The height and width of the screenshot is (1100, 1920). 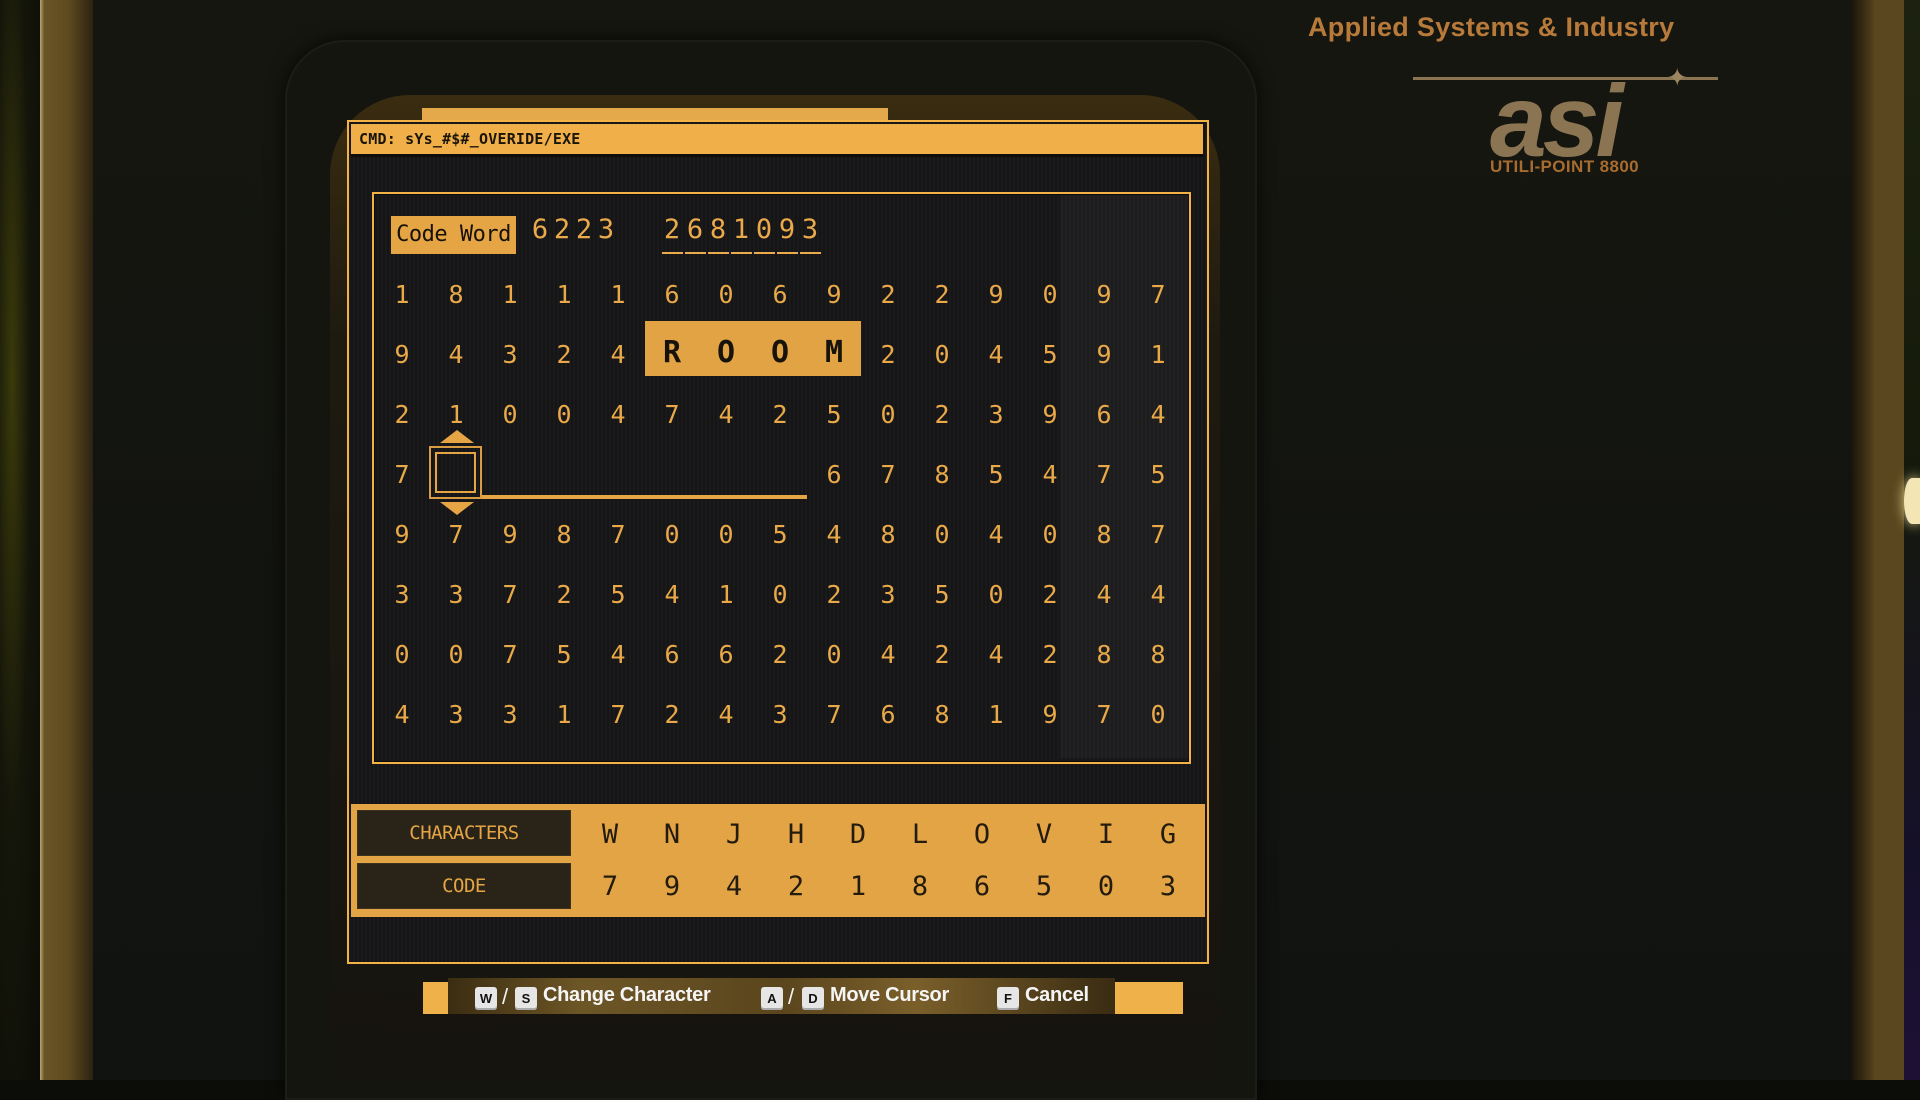 What do you see at coordinates (1168, 834) in the screenshot?
I see `cipher-character: G` at bounding box center [1168, 834].